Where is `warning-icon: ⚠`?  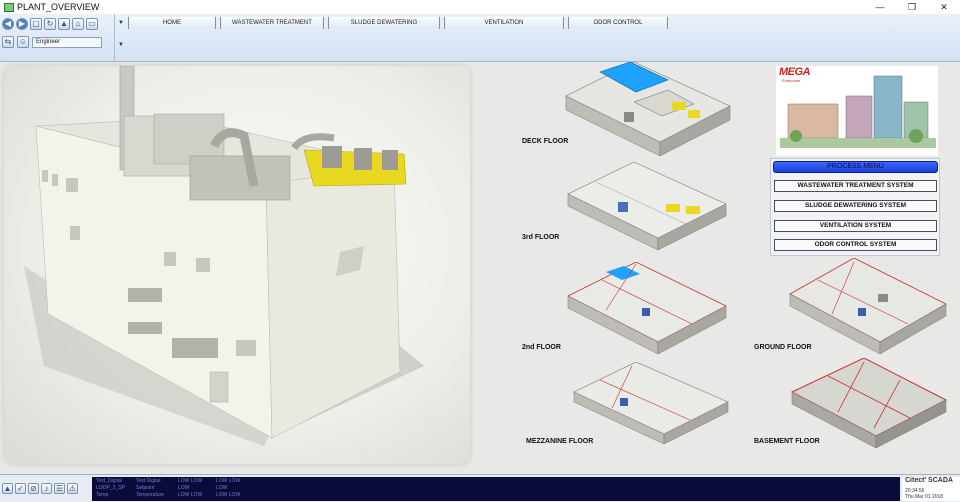
warning-icon: ⚠ is located at coordinates (72, 488).